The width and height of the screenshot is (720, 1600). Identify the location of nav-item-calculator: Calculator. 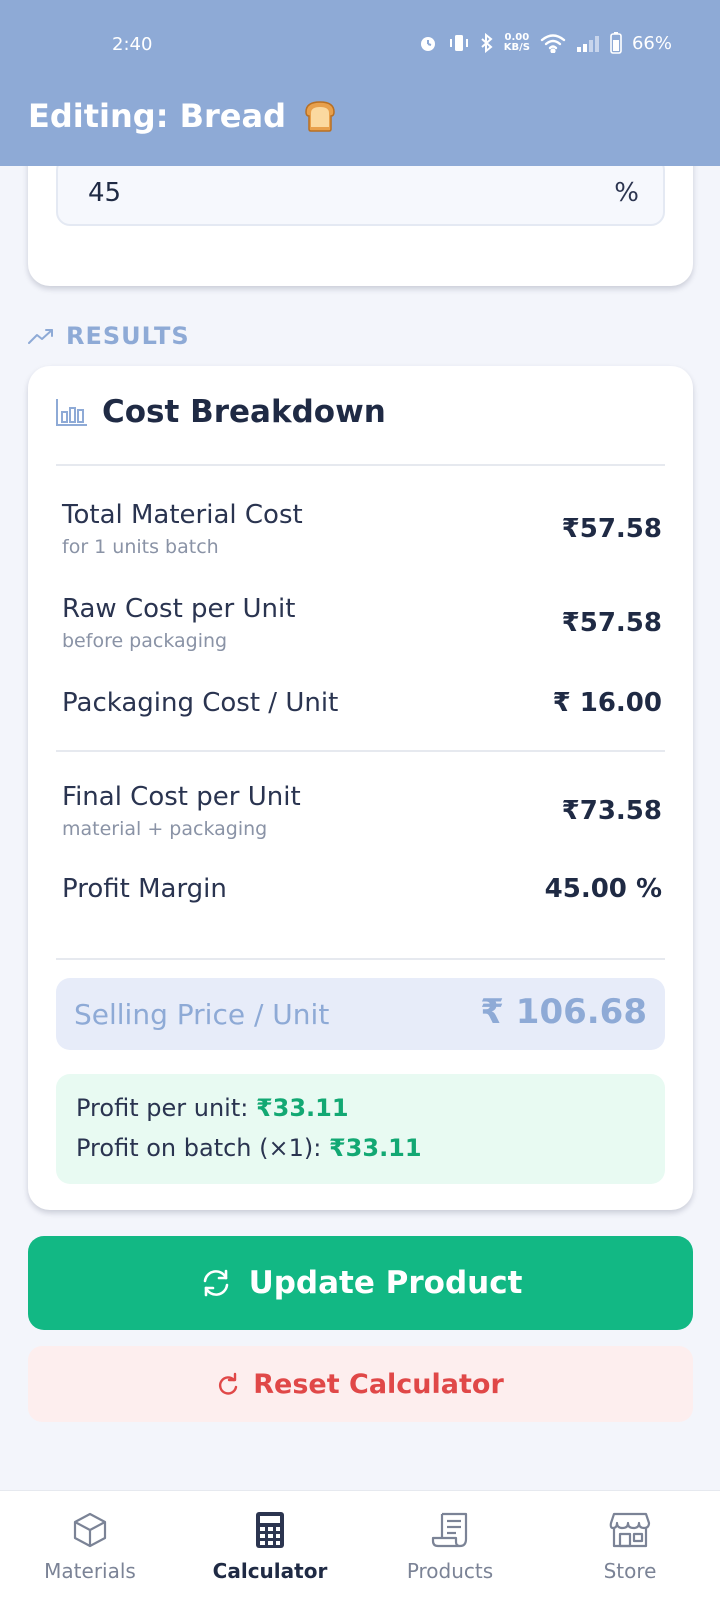
(270, 1545).